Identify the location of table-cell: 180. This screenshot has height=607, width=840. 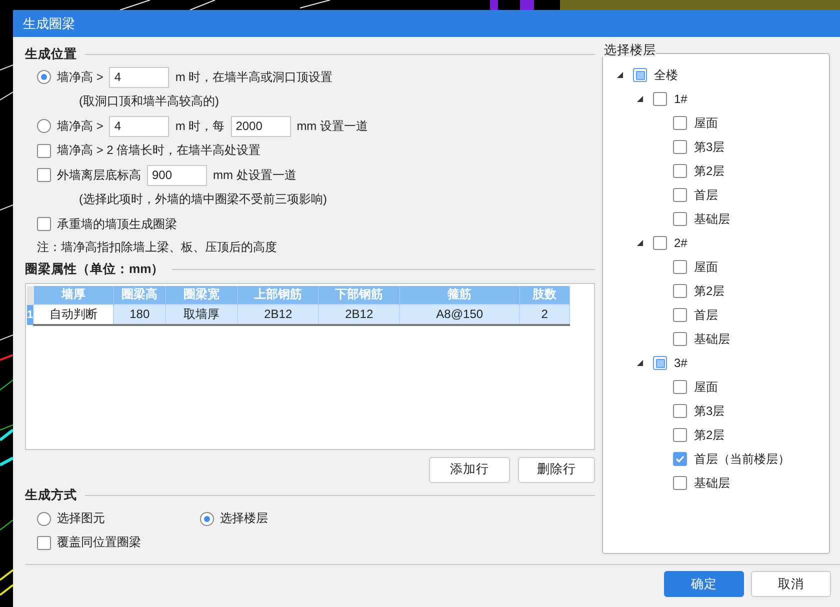
(140, 314).